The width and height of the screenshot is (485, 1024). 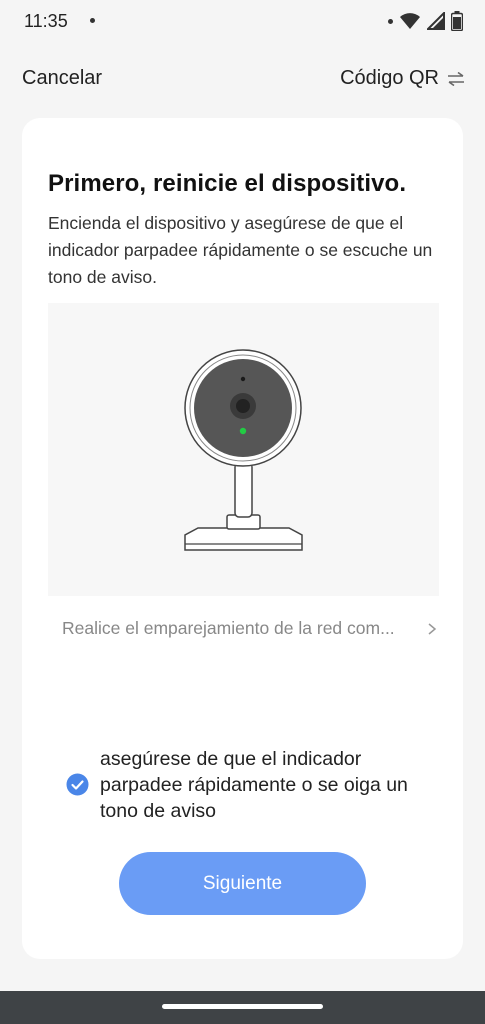 I want to click on qr-code-button: Código QR, so click(x=402, y=78).